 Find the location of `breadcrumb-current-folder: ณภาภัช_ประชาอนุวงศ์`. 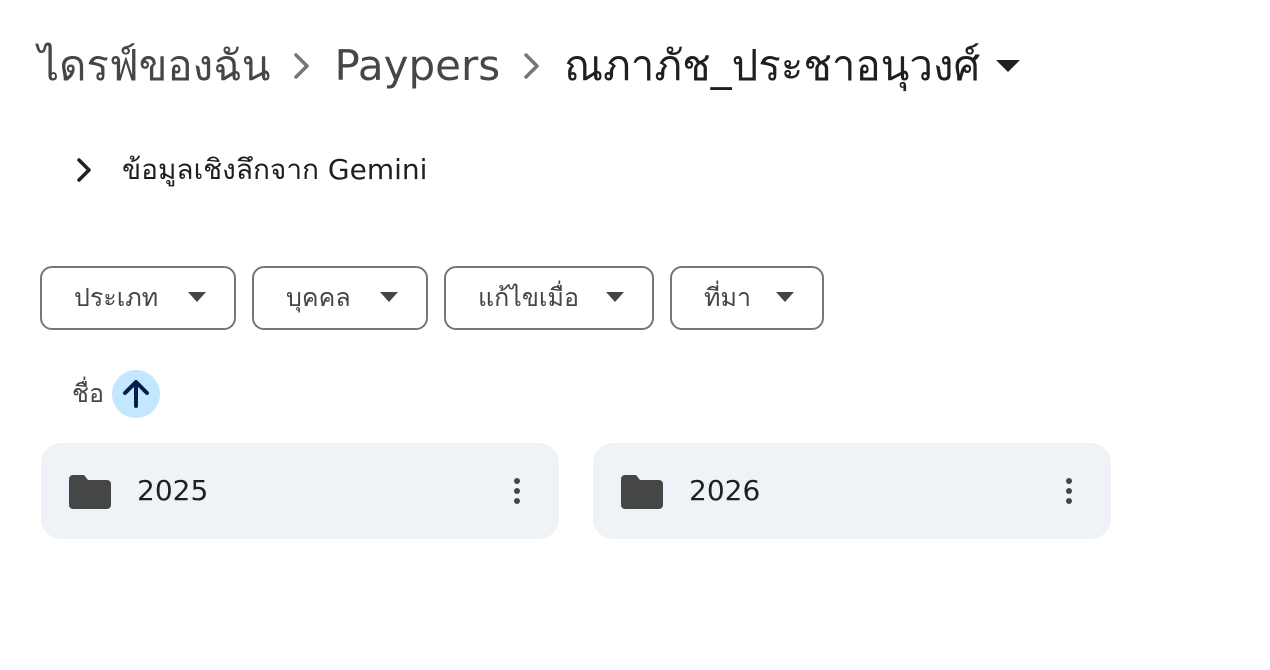

breadcrumb-current-folder: ณภาภัช_ประชาอนุวงศ์ is located at coordinates (792, 66).